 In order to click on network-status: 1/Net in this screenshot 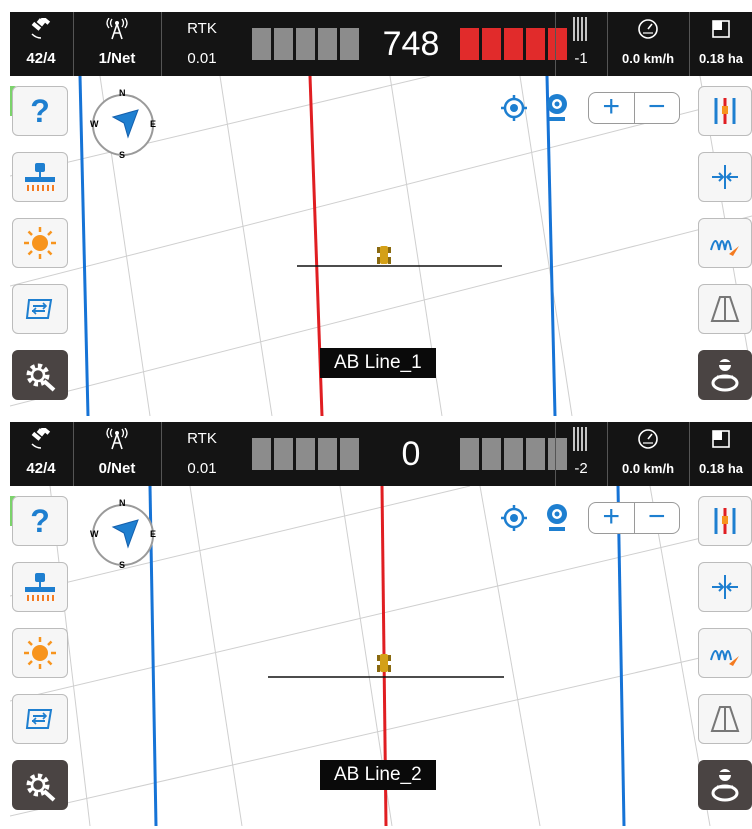, I will do `click(117, 44)`.